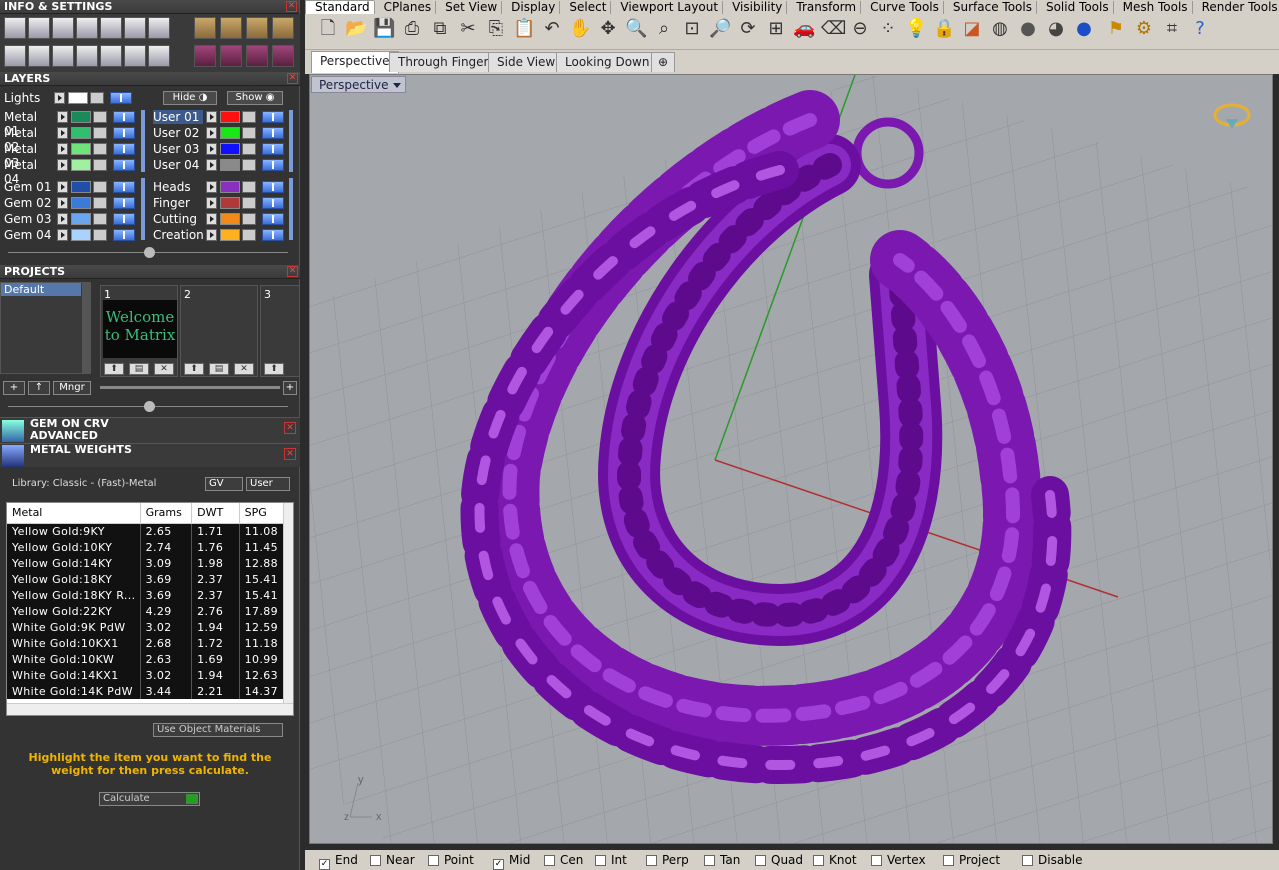 This screenshot has width=1279, height=870. What do you see at coordinates (29, 203) in the screenshot?
I see `layer-gem-02: Gem 02` at bounding box center [29, 203].